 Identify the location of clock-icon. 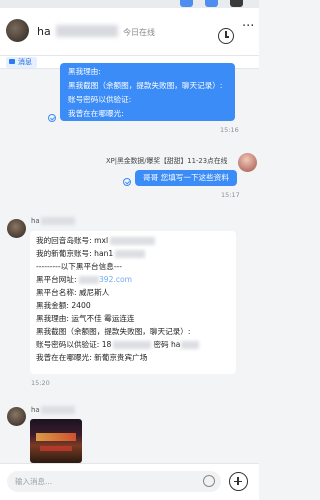
(226, 36).